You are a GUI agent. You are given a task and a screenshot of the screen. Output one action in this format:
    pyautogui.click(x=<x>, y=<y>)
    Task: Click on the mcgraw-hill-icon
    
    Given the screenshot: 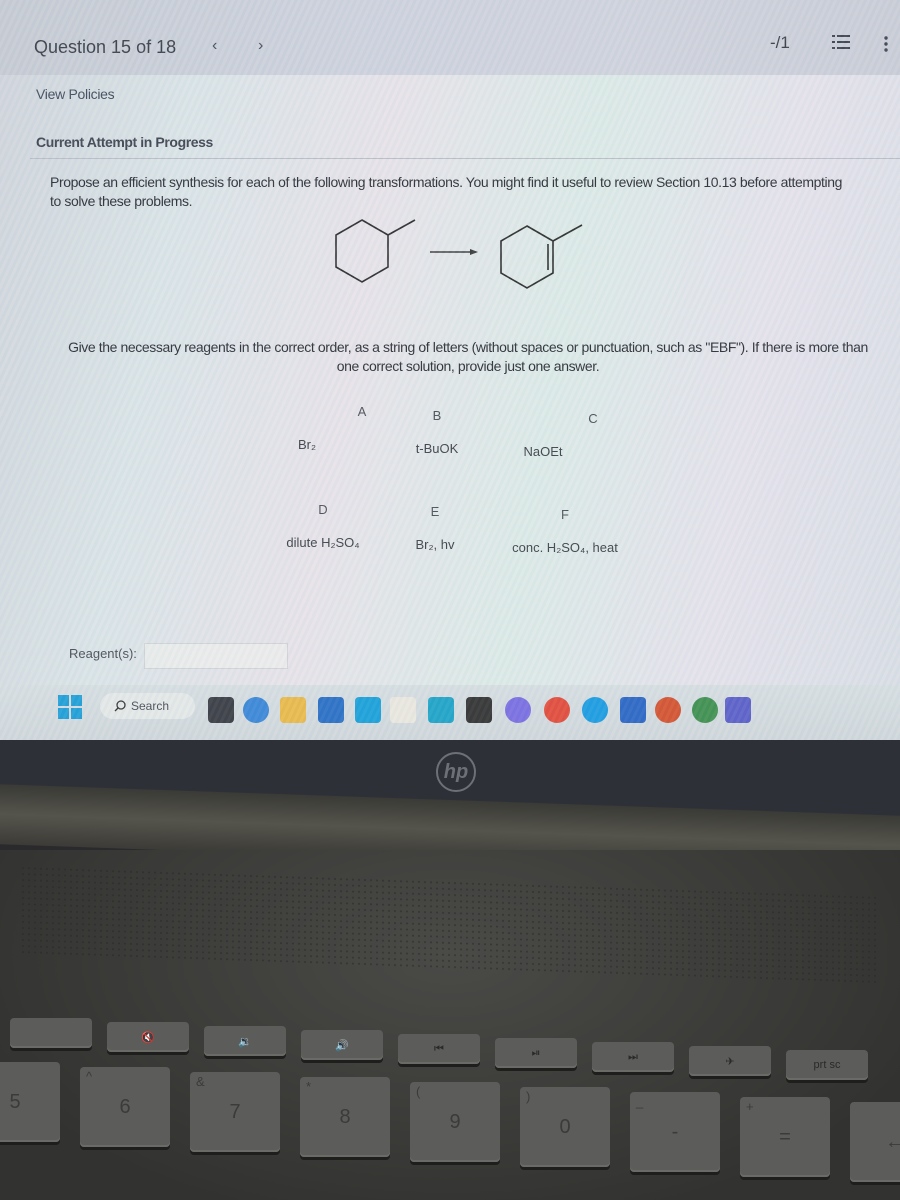 What is the action you would take?
    pyautogui.click(x=441, y=710)
    